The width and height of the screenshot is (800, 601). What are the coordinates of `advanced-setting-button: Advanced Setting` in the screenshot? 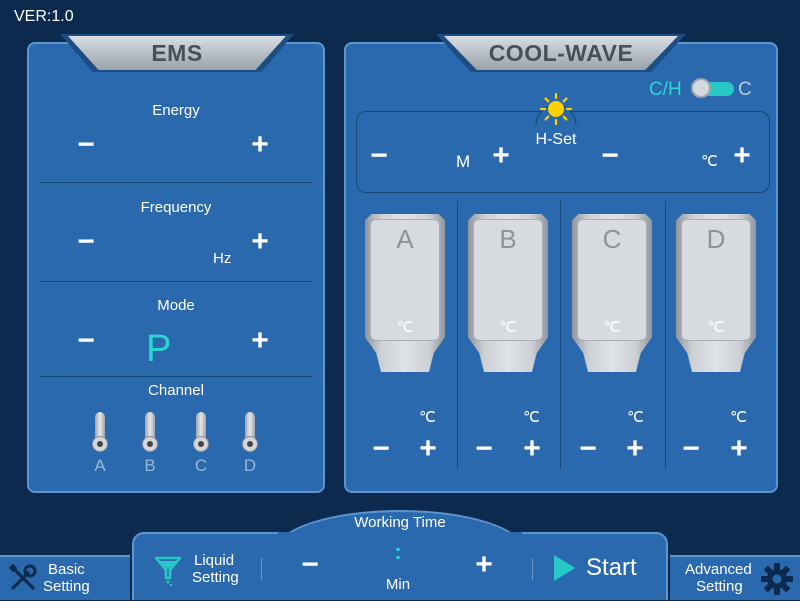 It's located at (735, 577).